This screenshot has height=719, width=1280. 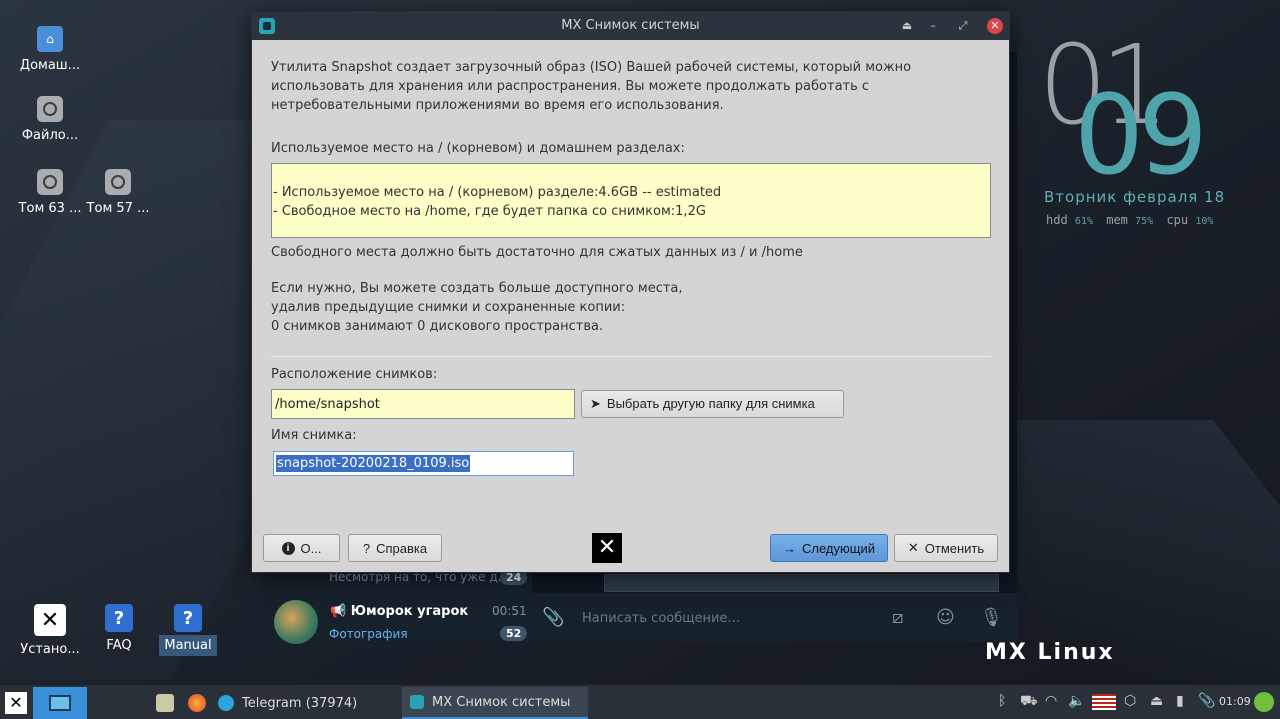 I want to click on mx-linux-wordmark: MX Linux, so click(x=1050, y=652).